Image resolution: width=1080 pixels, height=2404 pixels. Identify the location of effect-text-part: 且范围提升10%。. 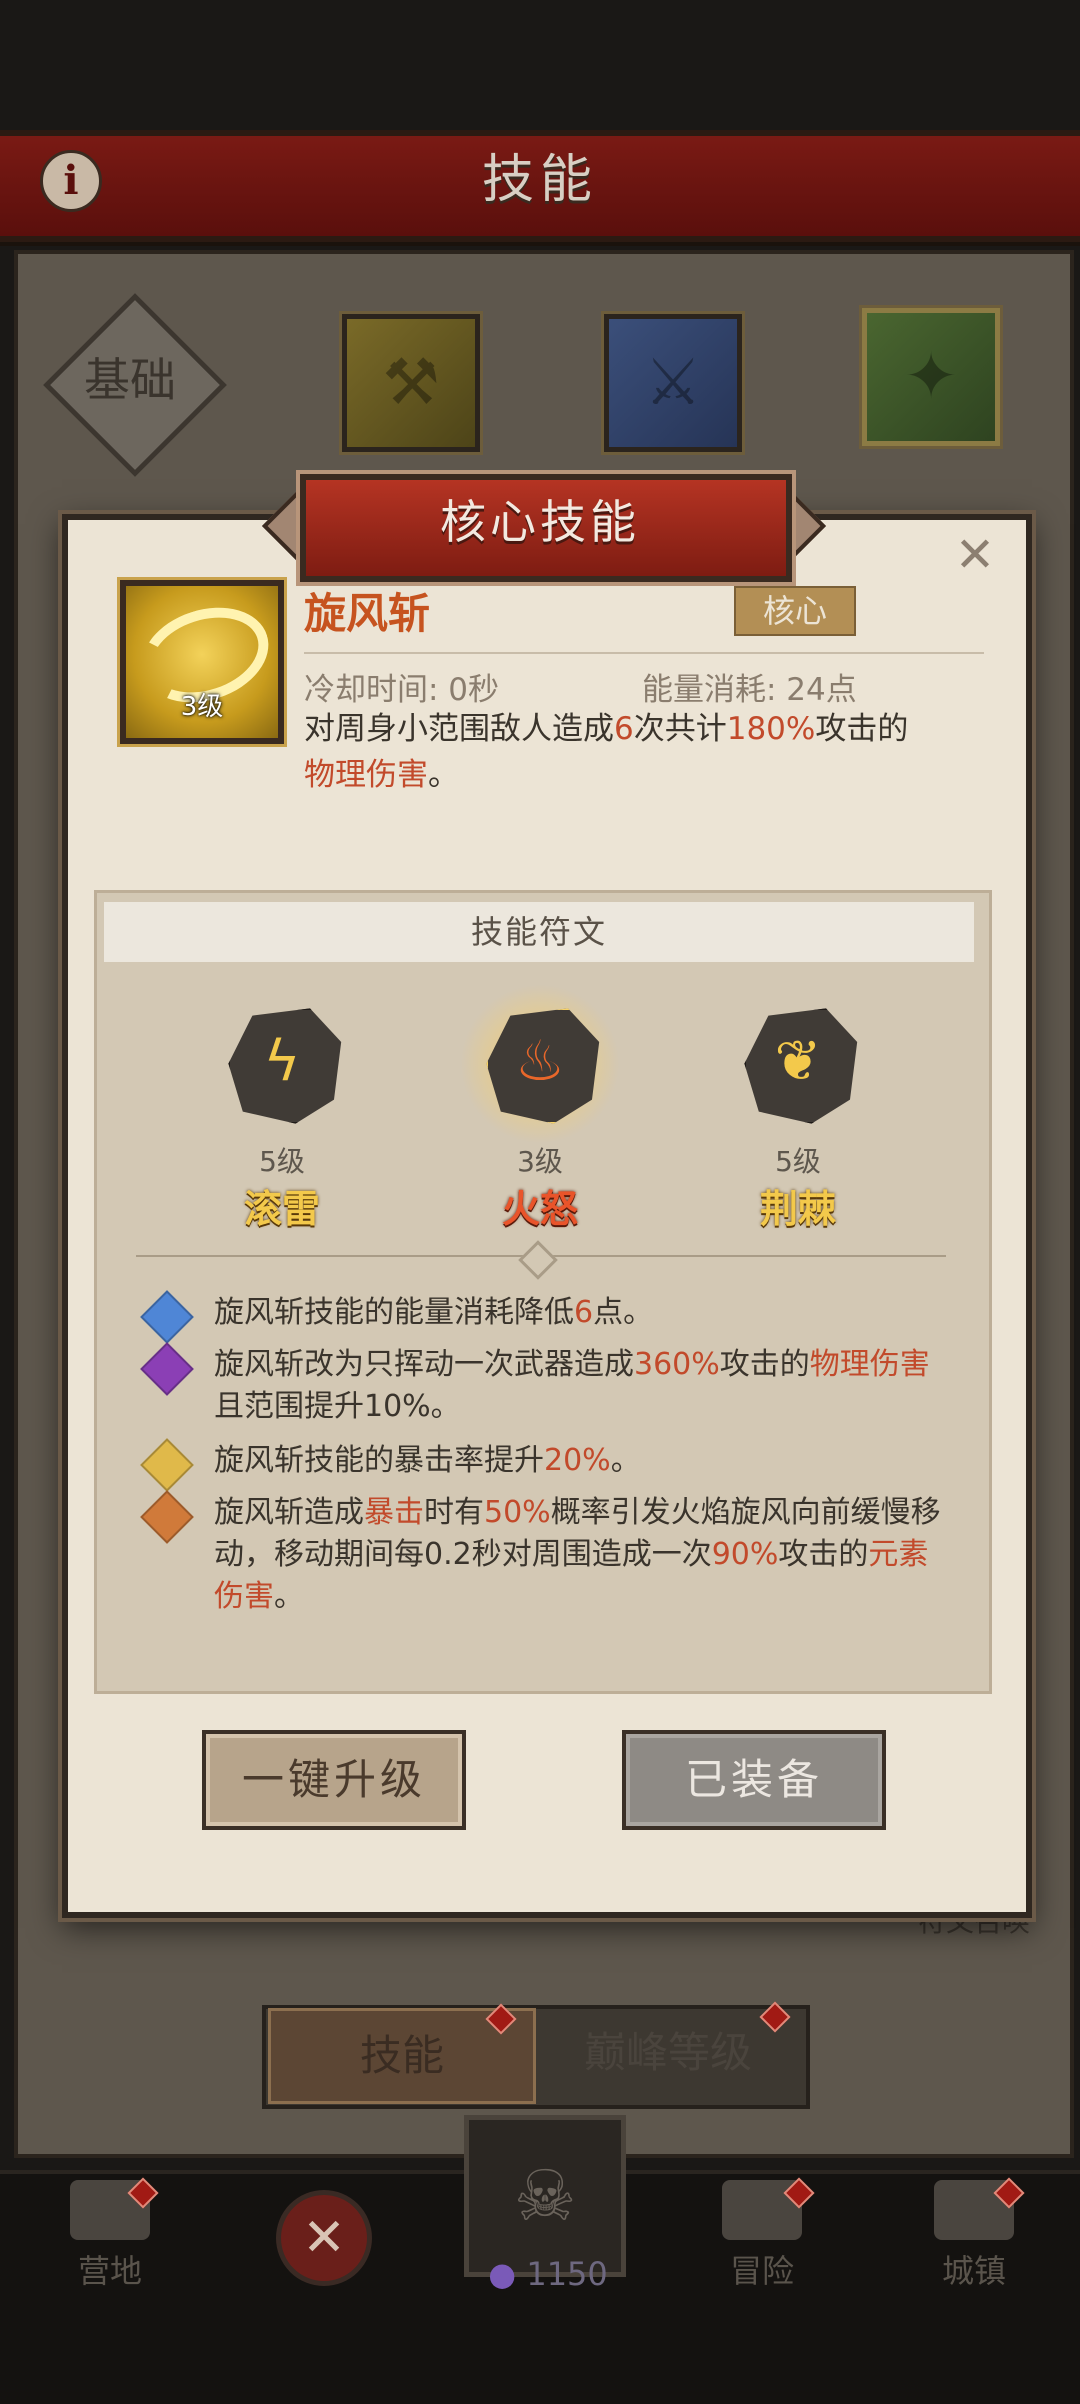
(337, 1406).